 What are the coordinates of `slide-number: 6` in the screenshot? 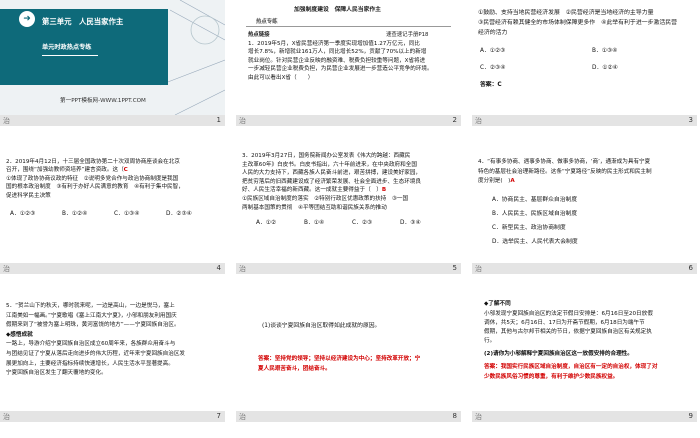 It's located at (690, 268).